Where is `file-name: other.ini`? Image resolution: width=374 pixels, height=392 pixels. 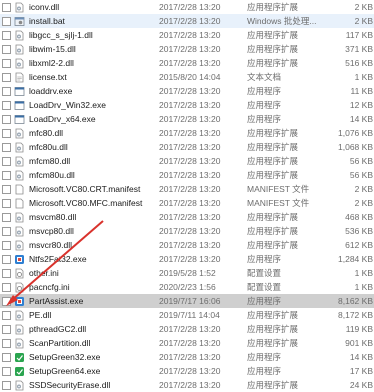 file-name: other.ini is located at coordinates (44, 273).